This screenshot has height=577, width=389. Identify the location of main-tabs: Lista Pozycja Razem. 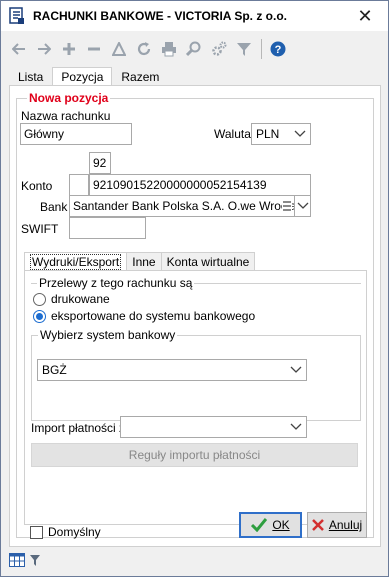
(89, 76).